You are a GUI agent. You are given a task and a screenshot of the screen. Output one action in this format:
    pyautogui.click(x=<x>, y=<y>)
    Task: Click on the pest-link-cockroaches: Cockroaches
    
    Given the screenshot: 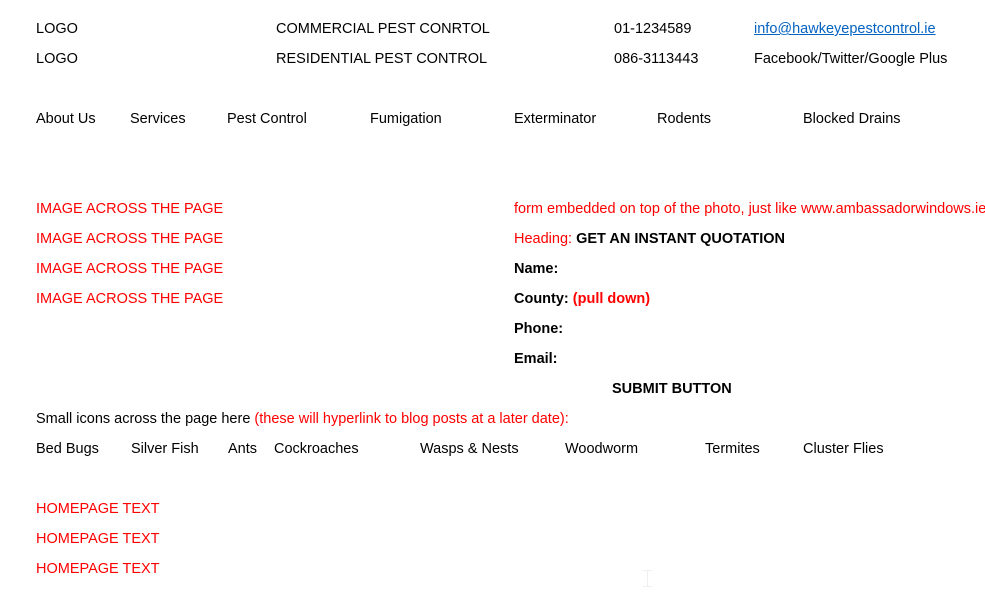 What is the action you would take?
    pyautogui.click(x=316, y=449)
    